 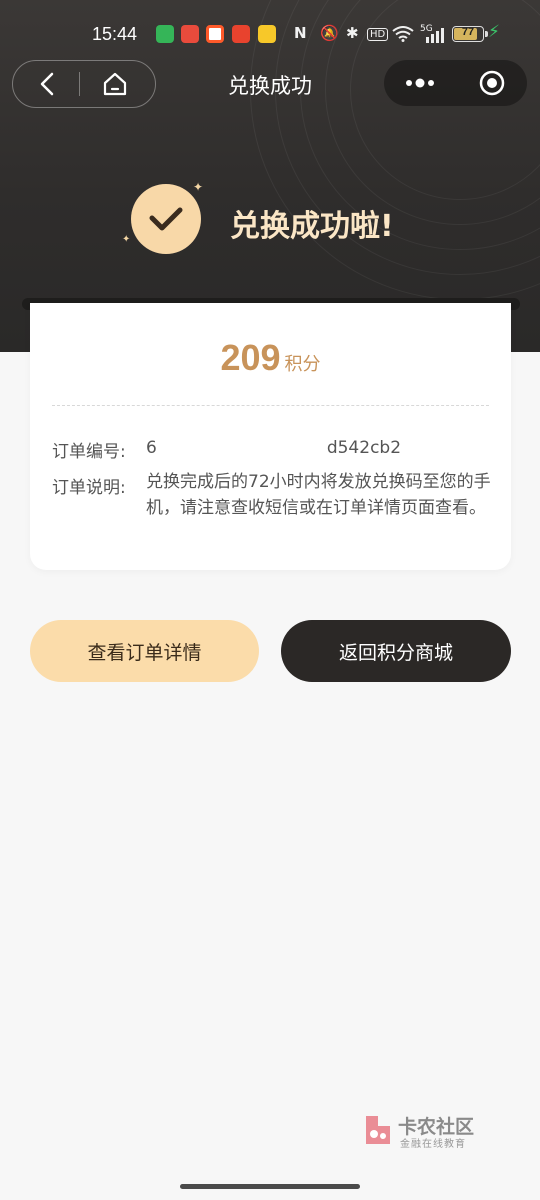 I want to click on home-indicator, so click(x=270, y=1186).